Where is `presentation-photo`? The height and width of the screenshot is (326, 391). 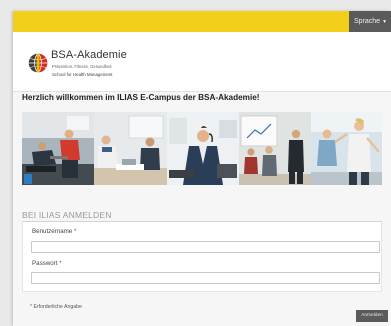
presentation-photo is located at coordinates (275, 148).